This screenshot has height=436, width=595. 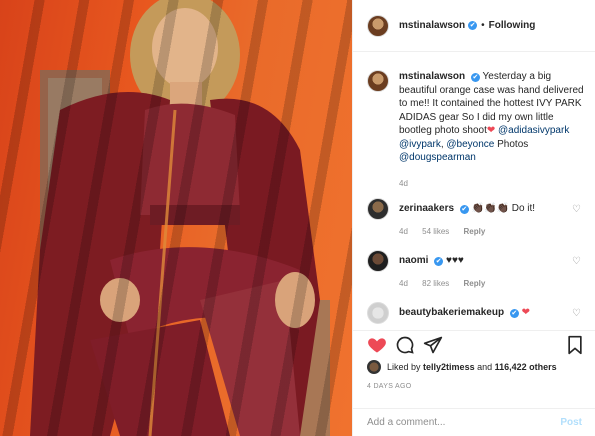 What do you see at coordinates (435, 283) in the screenshot?
I see `comment-likes: 82 likes` at bounding box center [435, 283].